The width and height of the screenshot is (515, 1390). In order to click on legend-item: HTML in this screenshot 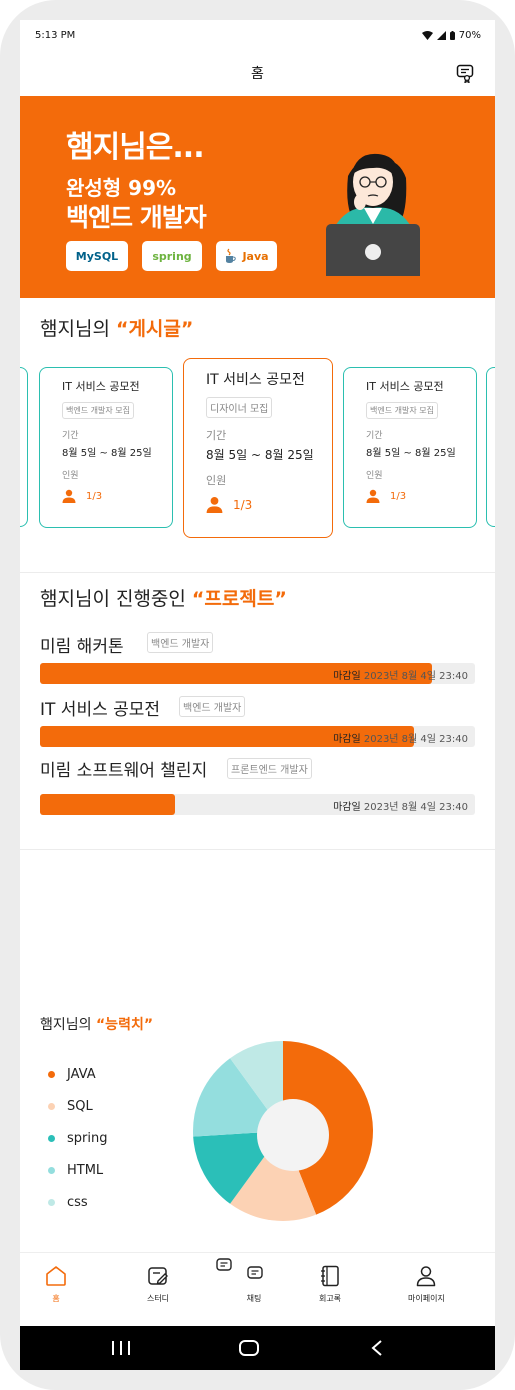, I will do `click(77, 1170)`.